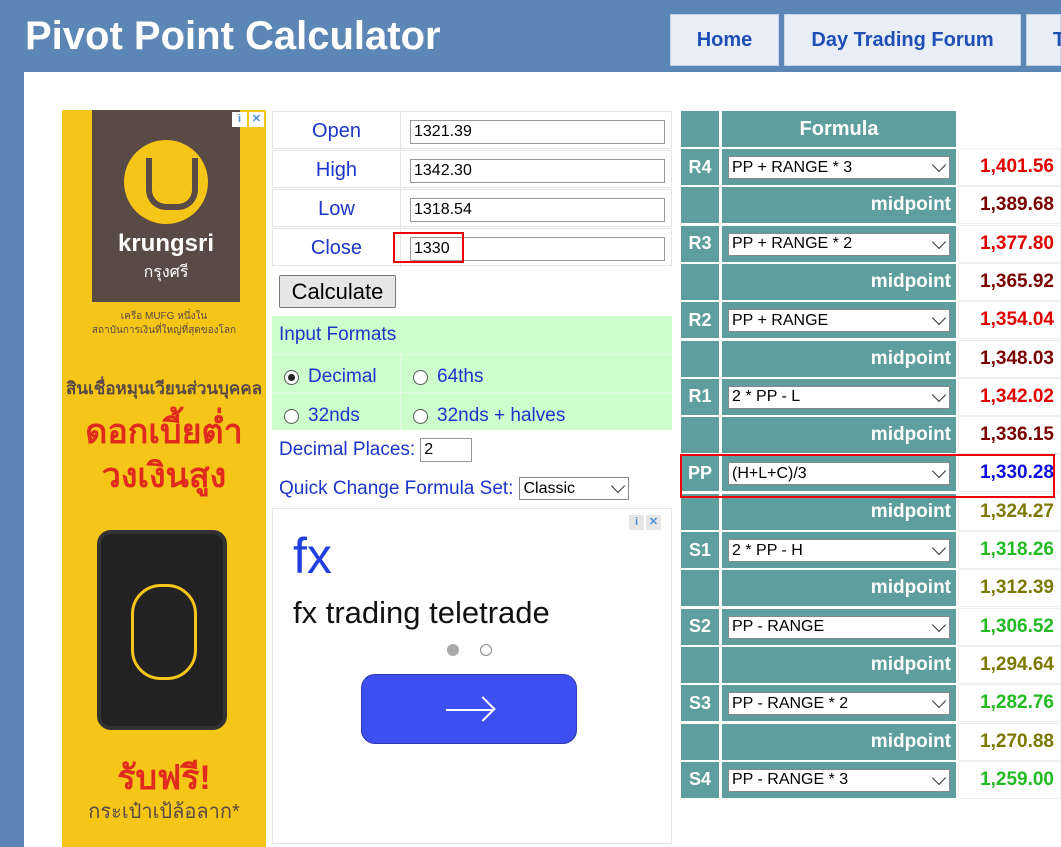 The image size is (1061, 847). Describe the element at coordinates (778, 627) in the screenshot. I see `formula-select-value: PP - RANGE` at that location.